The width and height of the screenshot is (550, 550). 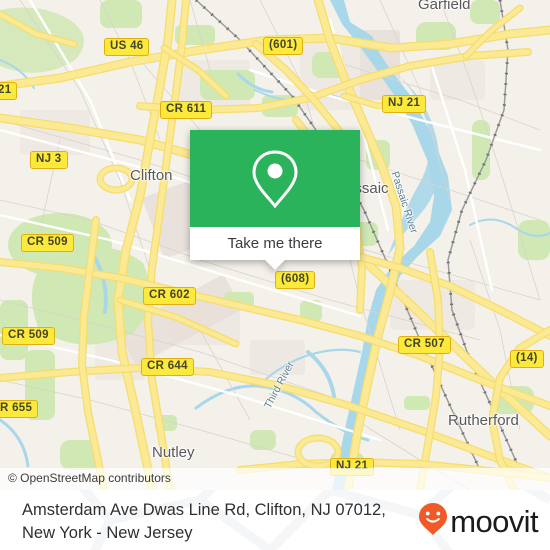 I want to click on take-me-there-label: Take me there, so click(x=275, y=243).